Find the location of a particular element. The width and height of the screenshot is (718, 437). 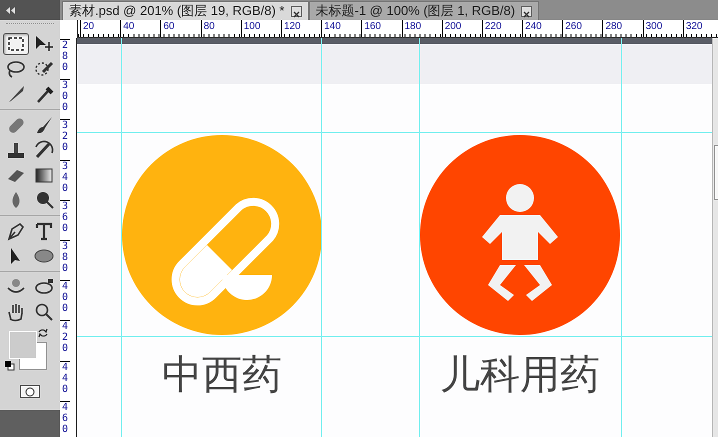

ruler-label: 220 is located at coordinates (502, 28).